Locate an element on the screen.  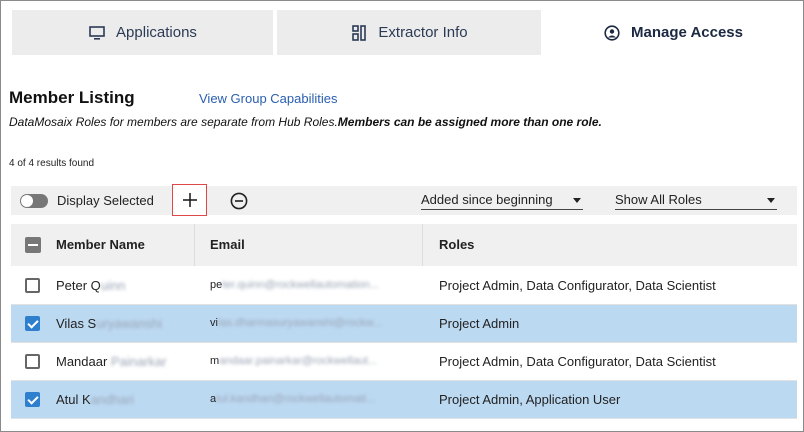
tab-extractor-info-label: Extractor Info is located at coordinates (423, 32).